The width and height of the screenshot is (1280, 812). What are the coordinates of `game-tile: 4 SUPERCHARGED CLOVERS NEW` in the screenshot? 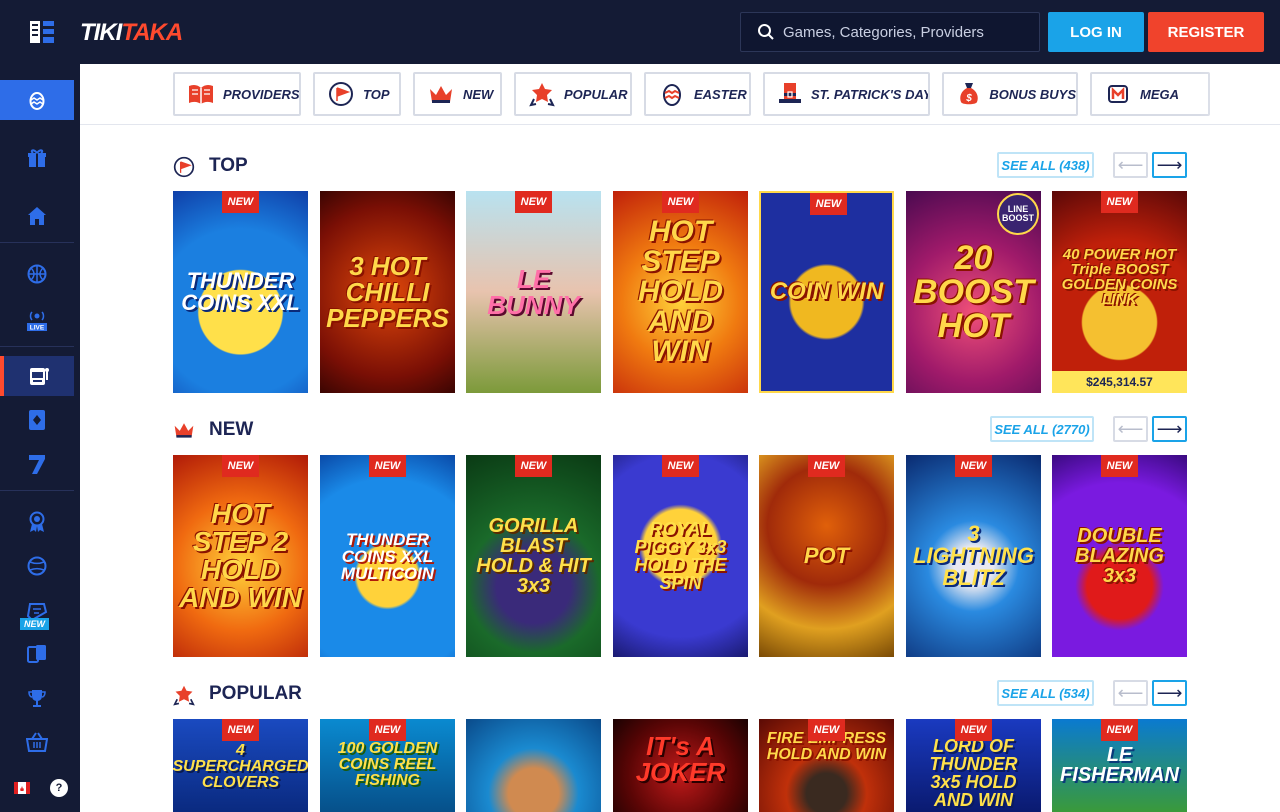 It's located at (240, 765).